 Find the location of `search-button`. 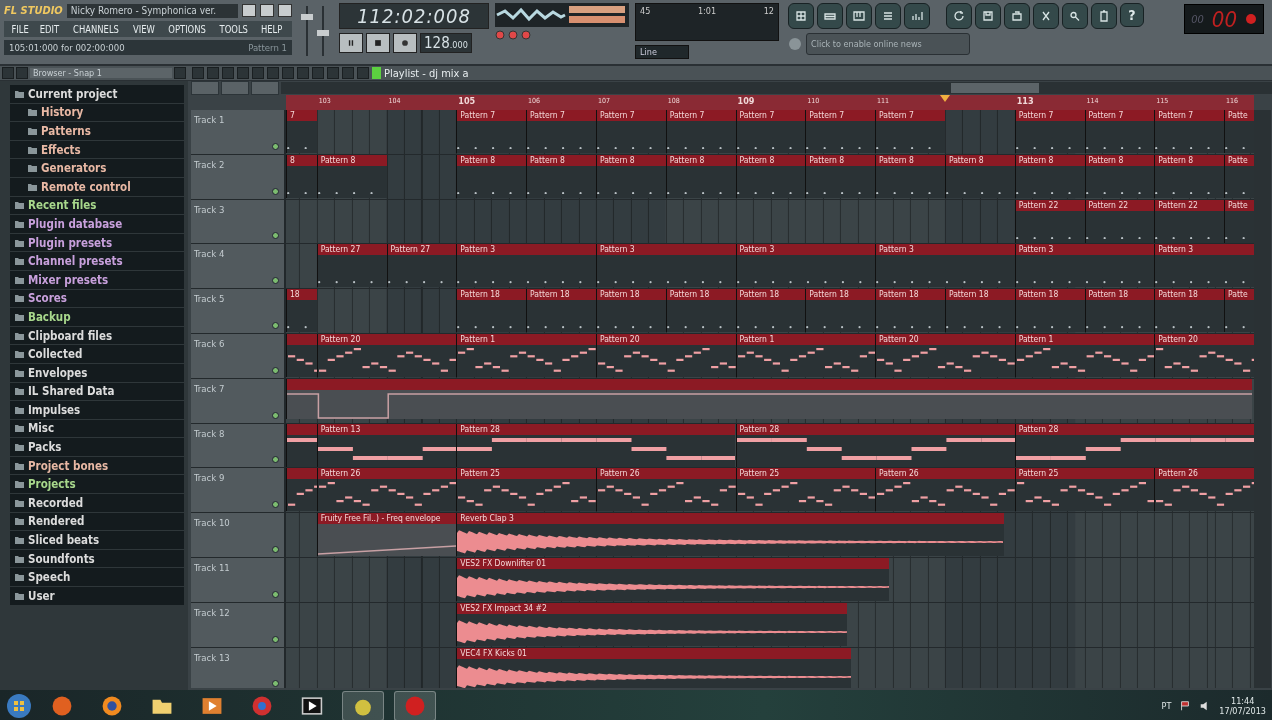

search-button is located at coordinates (1075, 16).